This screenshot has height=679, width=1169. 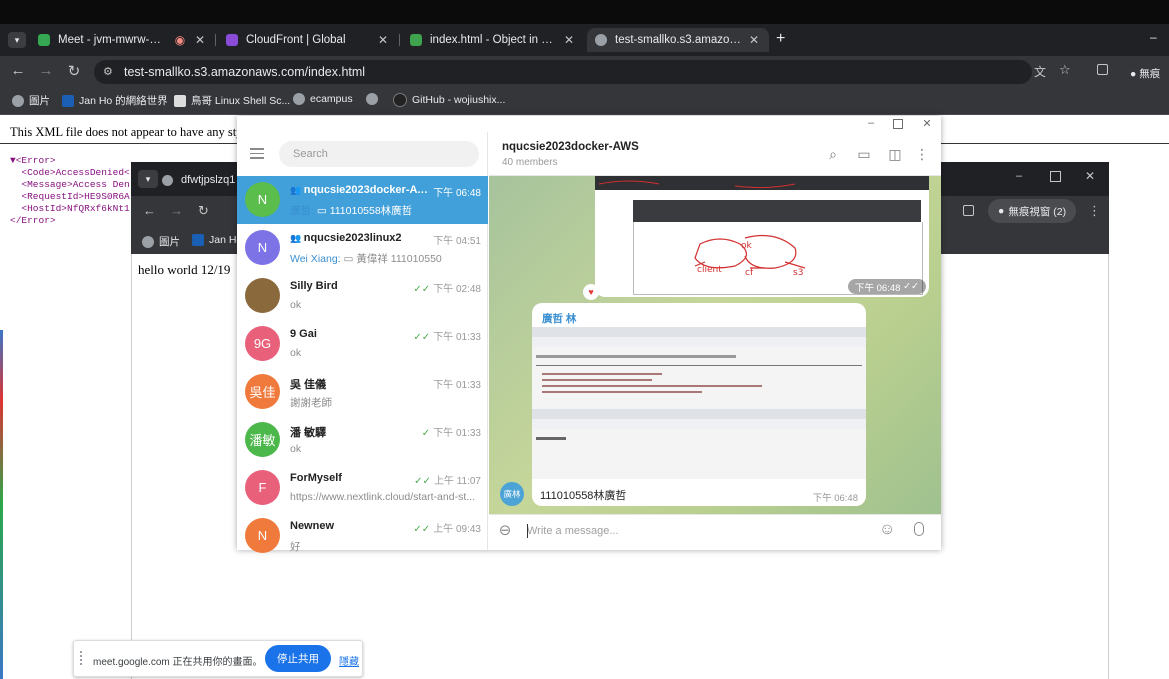 What do you see at coordinates (386, 305) in the screenshot?
I see `chat-preview: ok` at bounding box center [386, 305].